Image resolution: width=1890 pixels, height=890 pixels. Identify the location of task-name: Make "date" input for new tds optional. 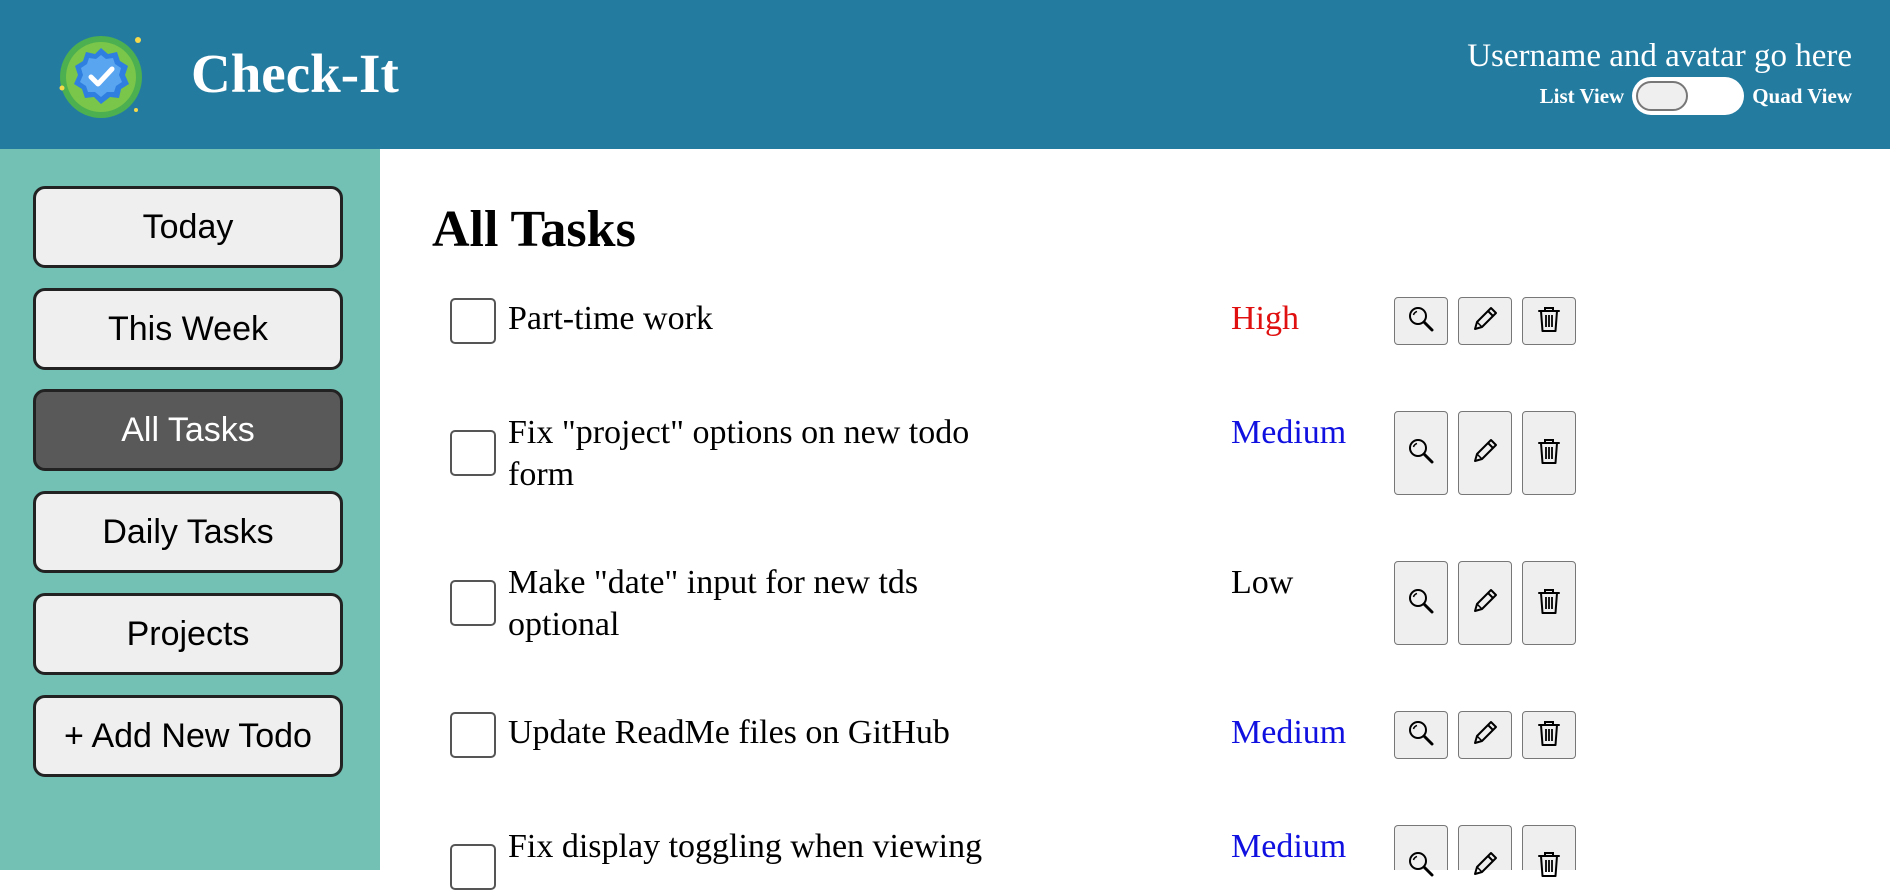
(713, 603).